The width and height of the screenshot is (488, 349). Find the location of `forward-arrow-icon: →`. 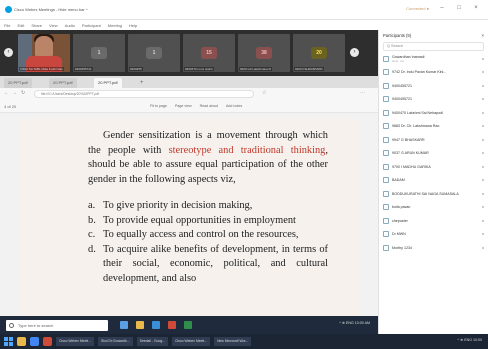

forward-arrow-icon: → is located at coordinates (14, 93).